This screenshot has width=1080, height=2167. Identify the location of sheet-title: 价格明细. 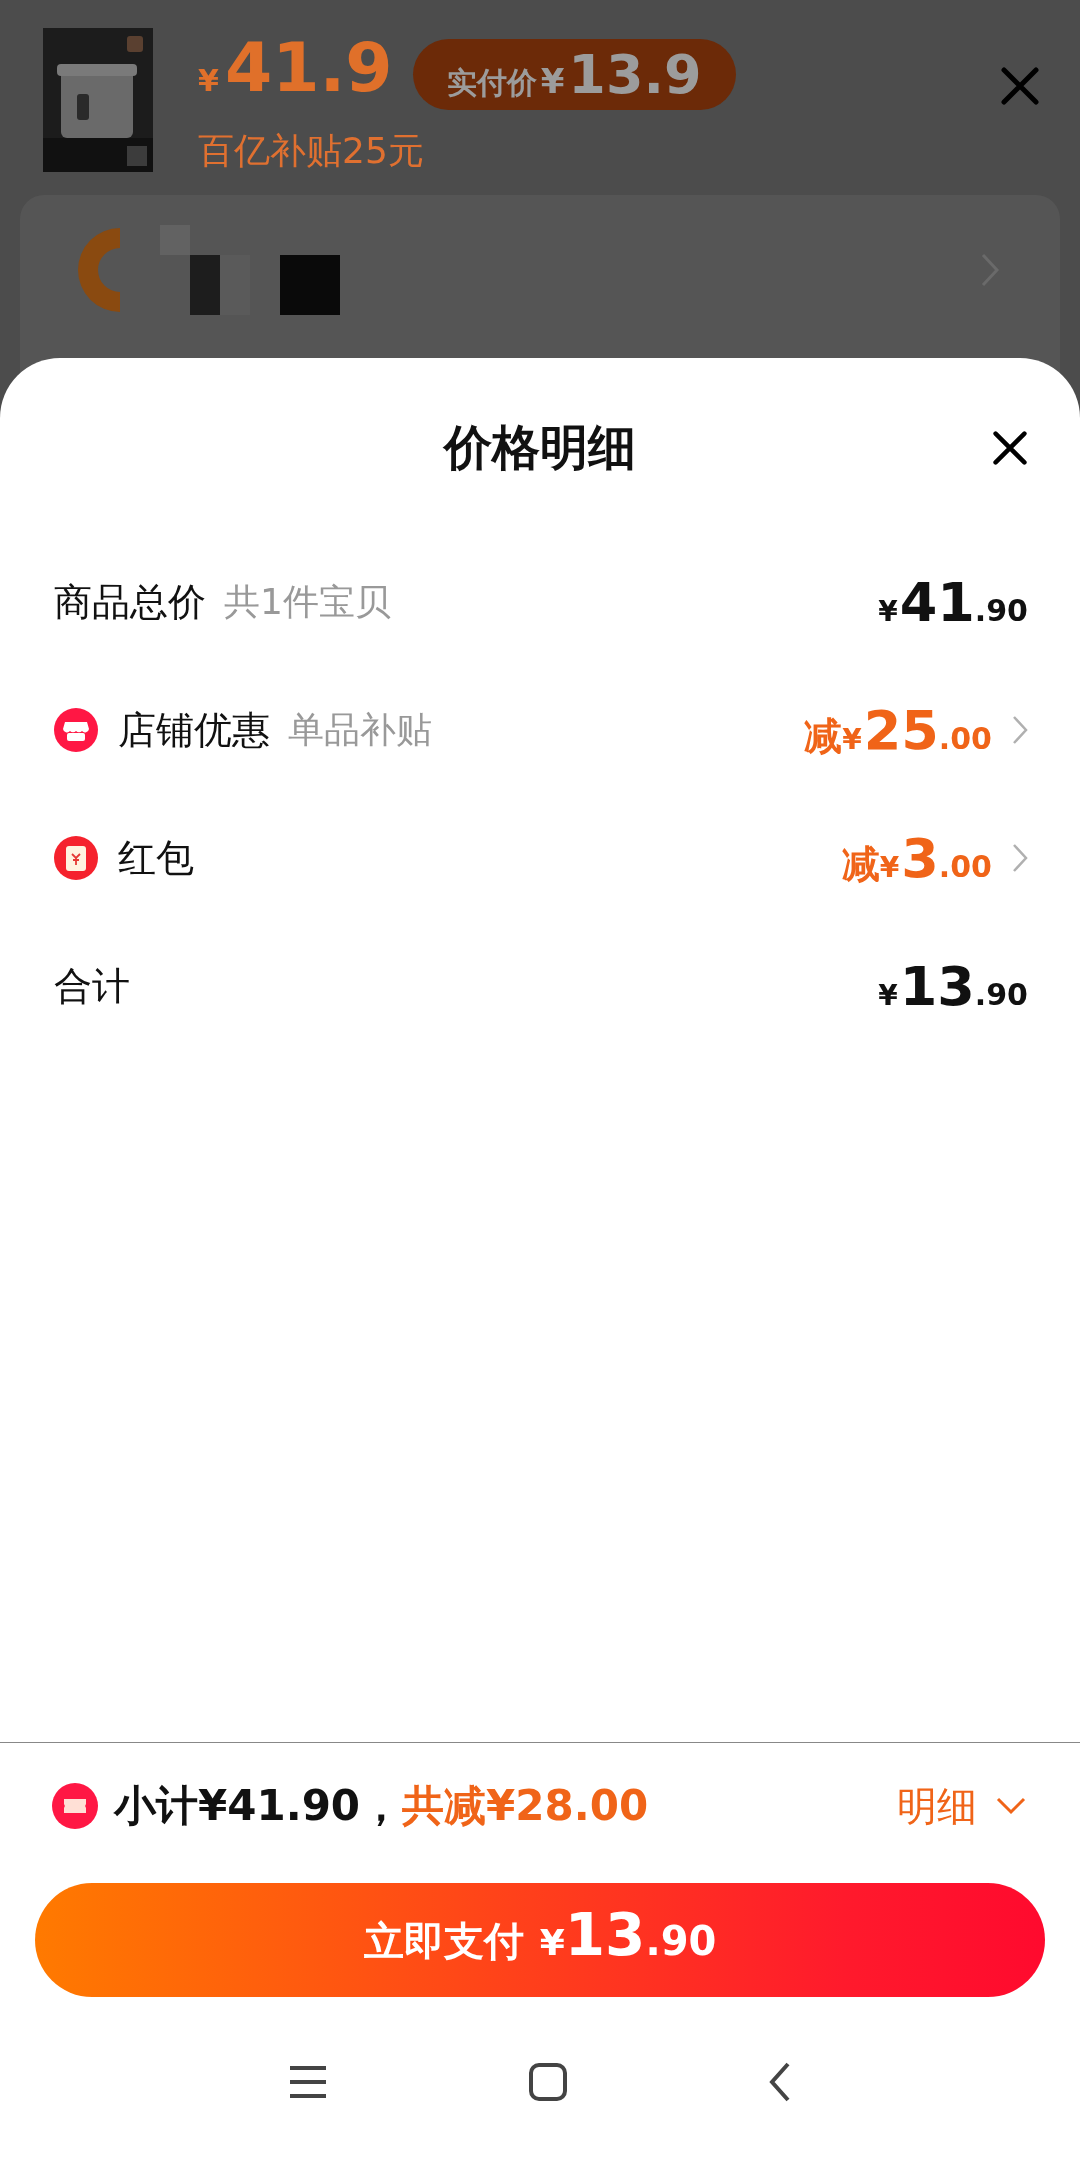
(540, 447).